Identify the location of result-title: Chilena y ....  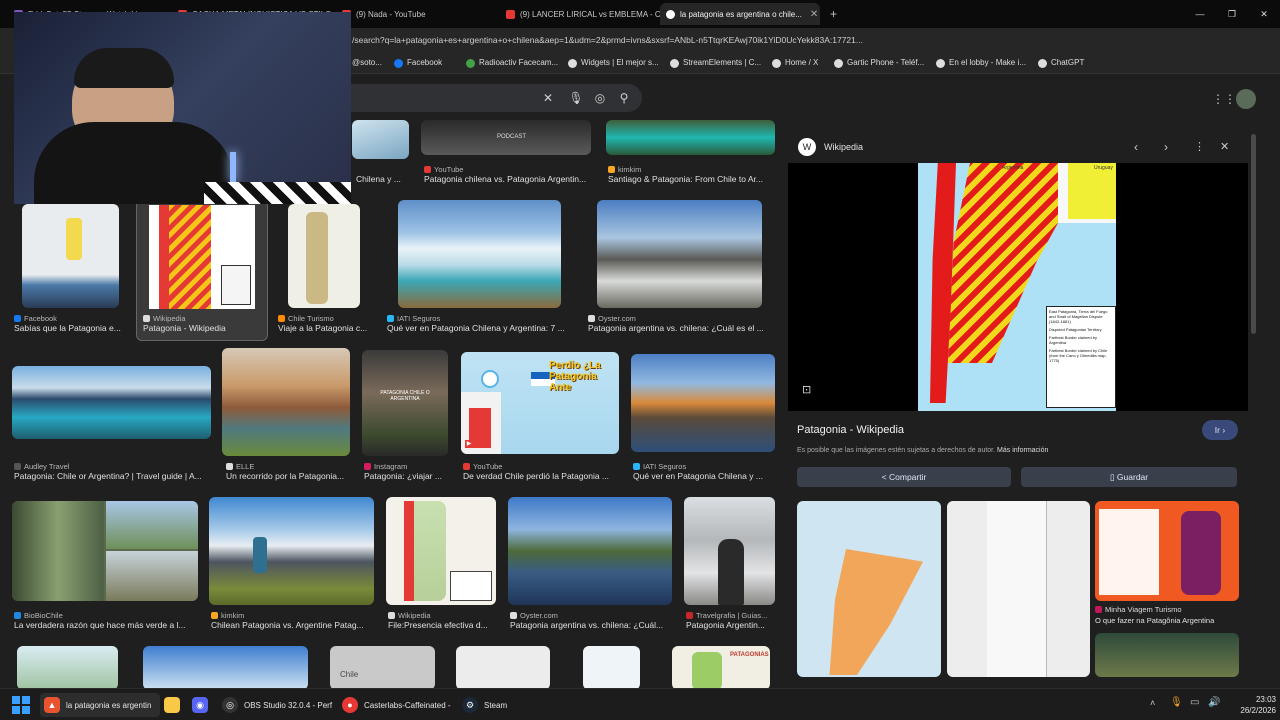
(382, 179).